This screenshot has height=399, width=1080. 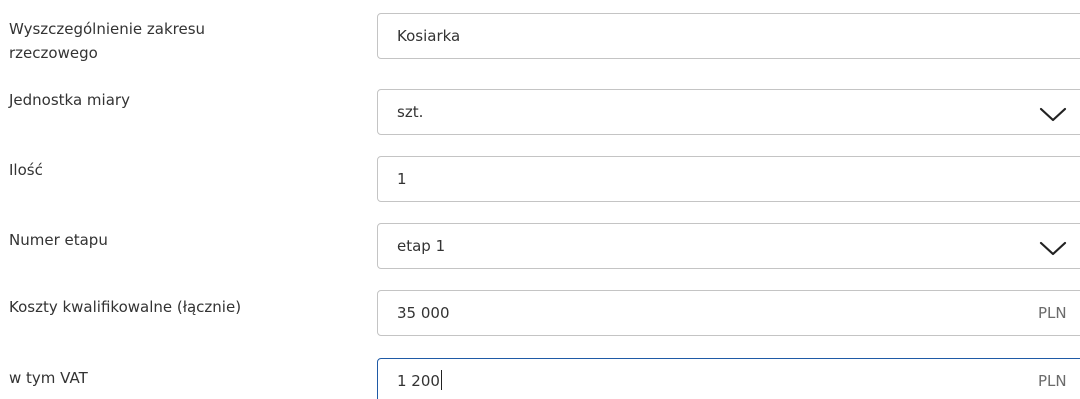 What do you see at coordinates (125, 307) in the screenshot?
I see `eligible-costs-label: Koszty kwalifikowalne (łącznie)` at bounding box center [125, 307].